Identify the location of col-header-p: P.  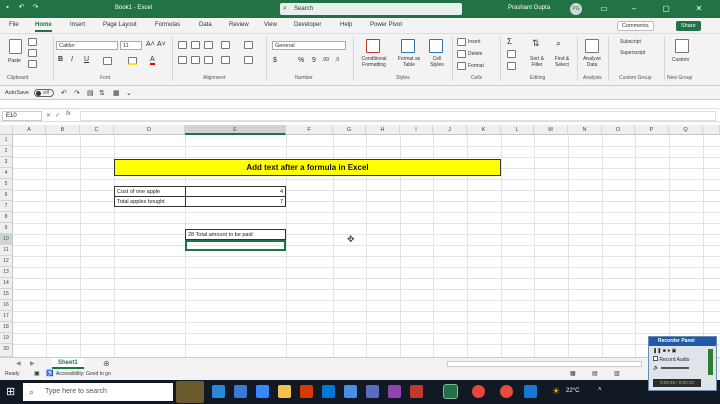
(652, 130).